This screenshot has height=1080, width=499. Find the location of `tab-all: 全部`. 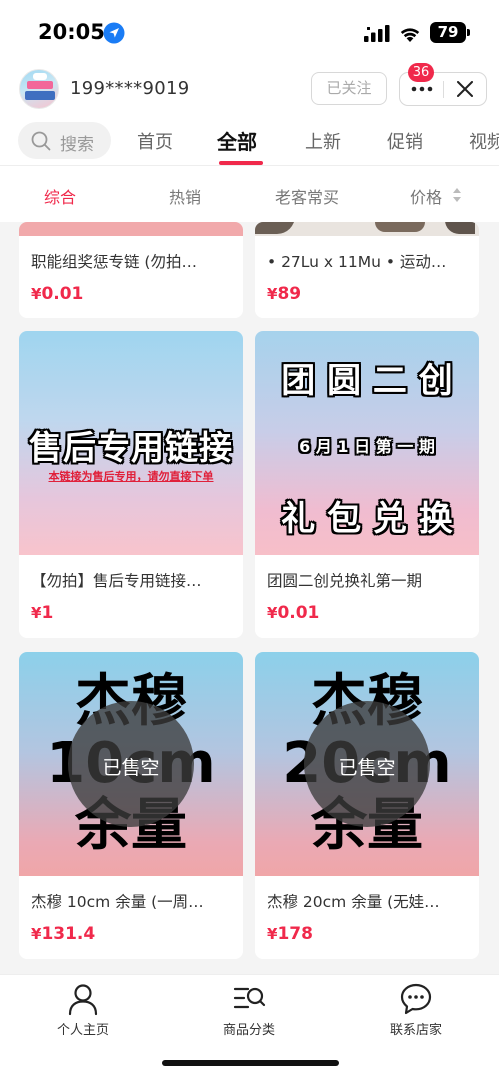

tab-all: 全部 is located at coordinates (237, 140).